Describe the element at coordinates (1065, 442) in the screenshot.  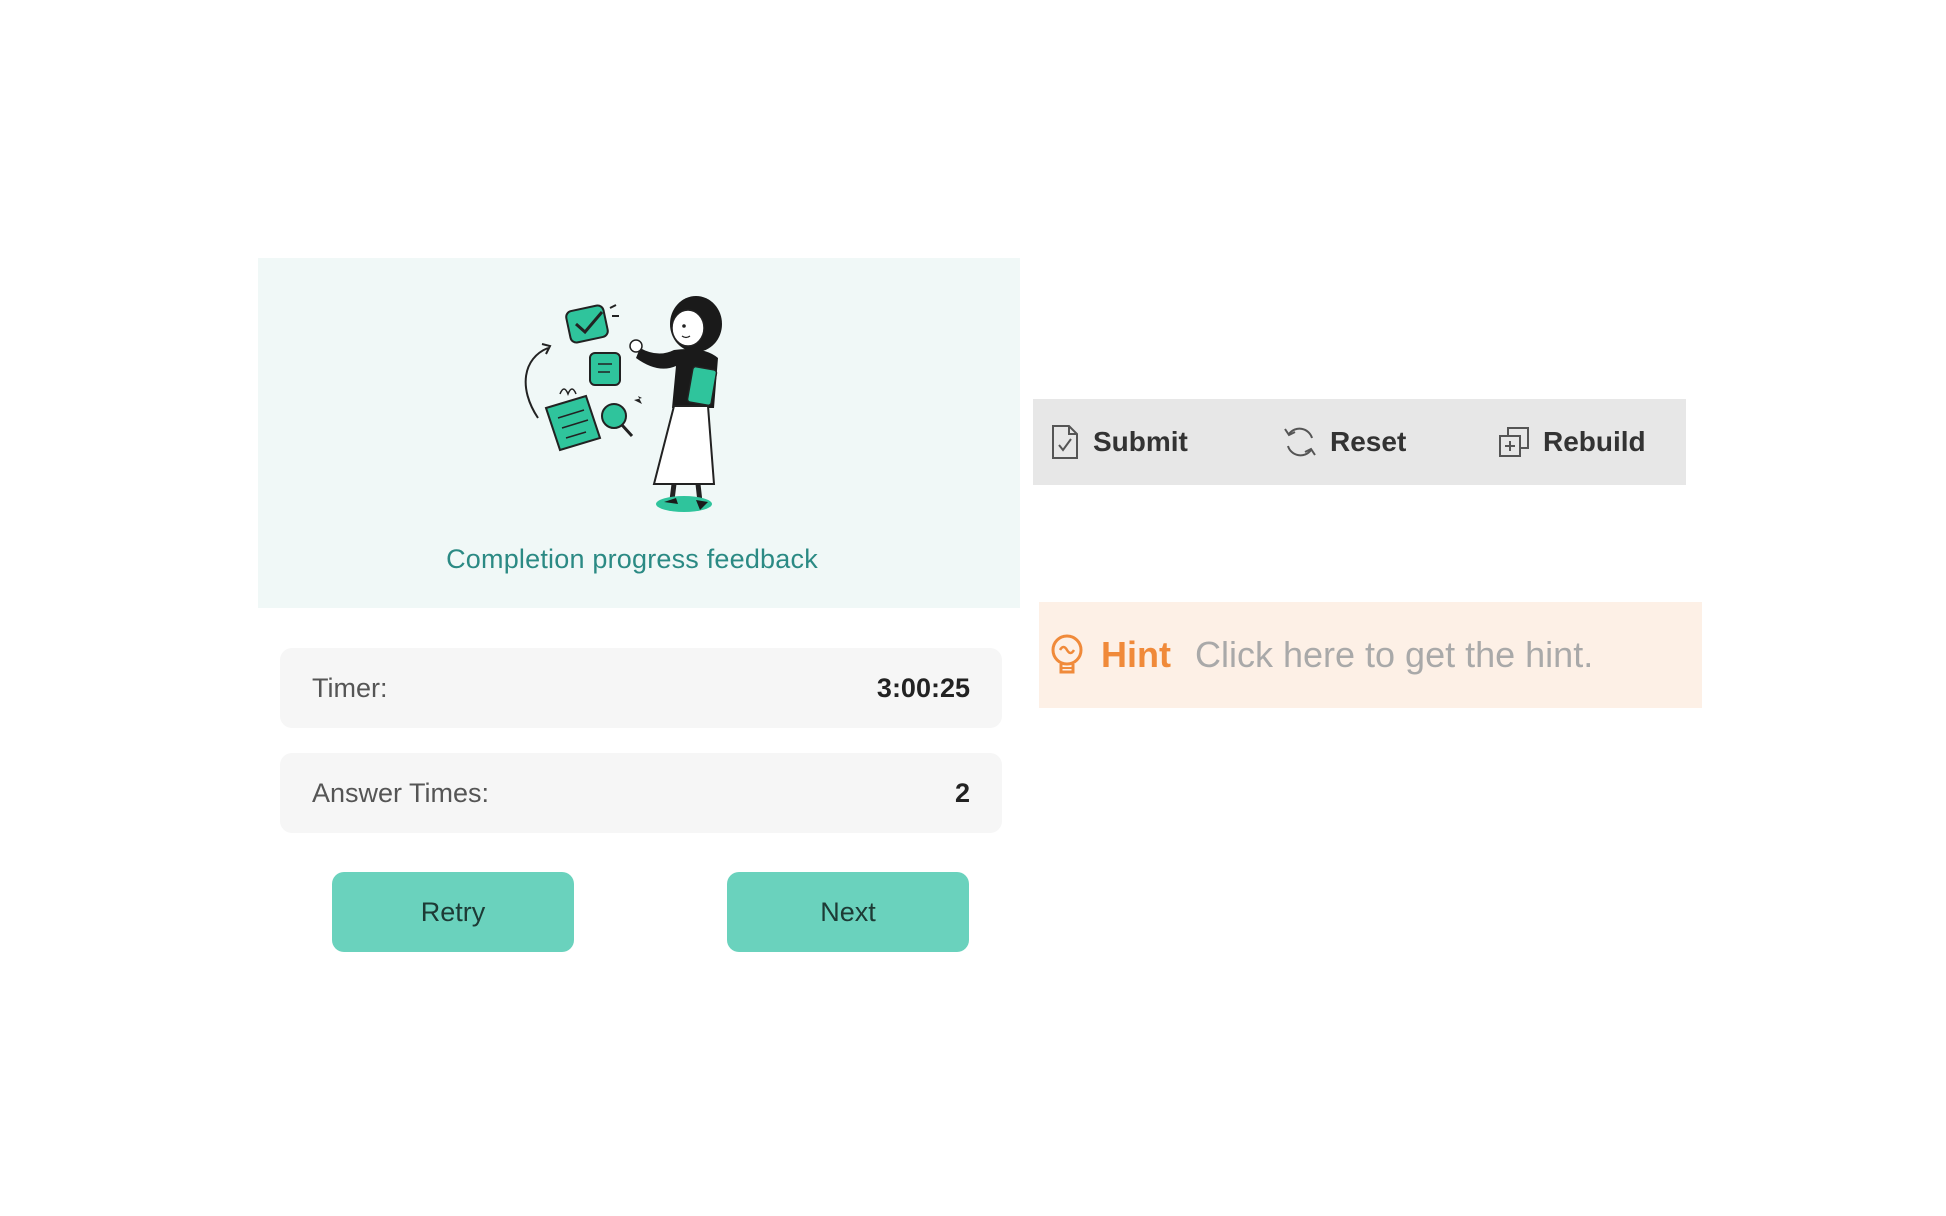
I see `document-check-icon` at that location.